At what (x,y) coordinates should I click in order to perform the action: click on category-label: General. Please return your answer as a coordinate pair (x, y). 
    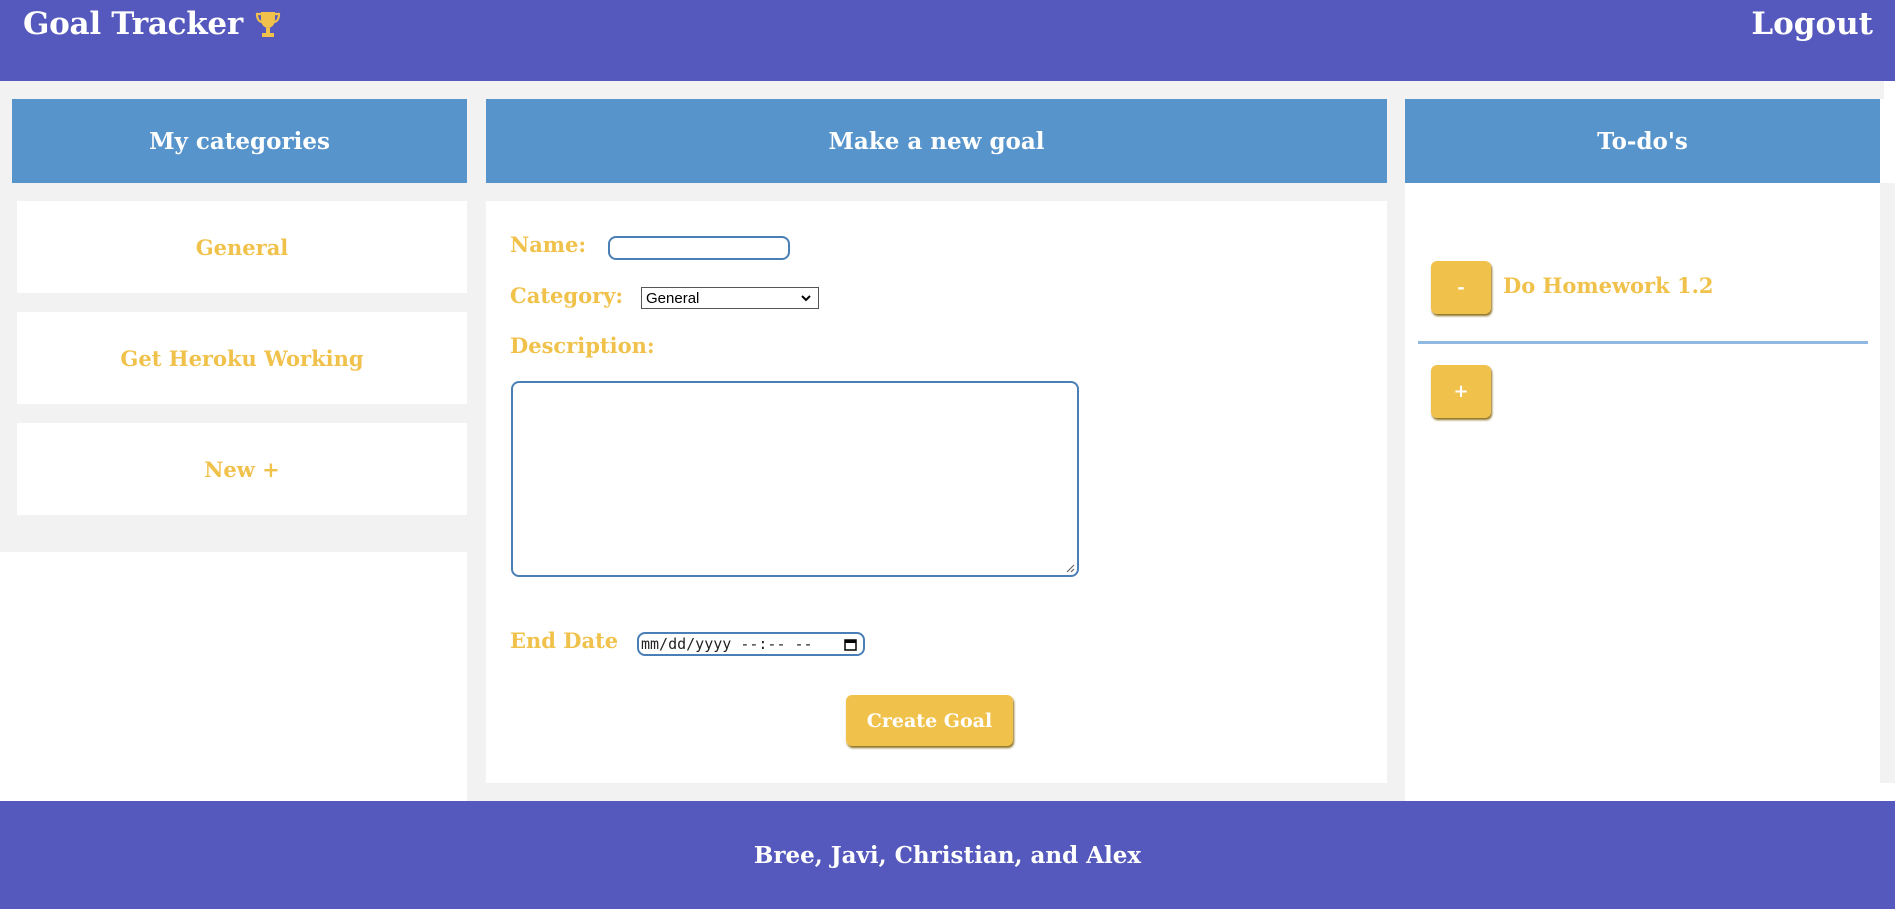
    Looking at the image, I should click on (242, 247).